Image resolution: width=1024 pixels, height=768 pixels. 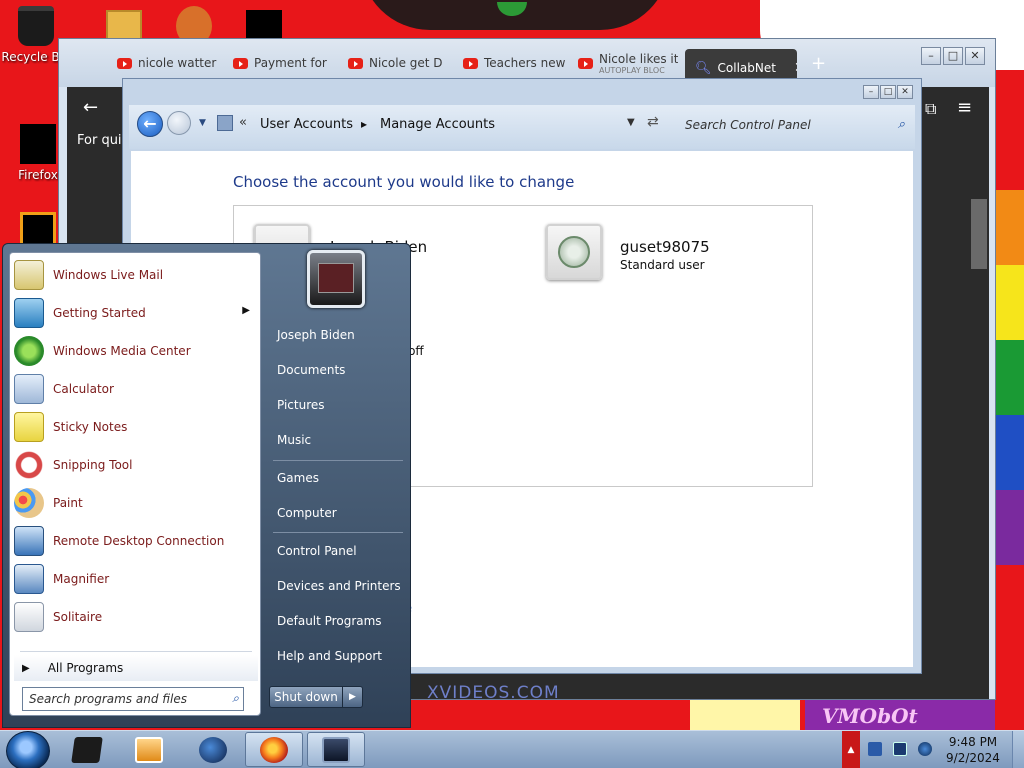 I want to click on account-type: Standard user, so click(x=662, y=265).